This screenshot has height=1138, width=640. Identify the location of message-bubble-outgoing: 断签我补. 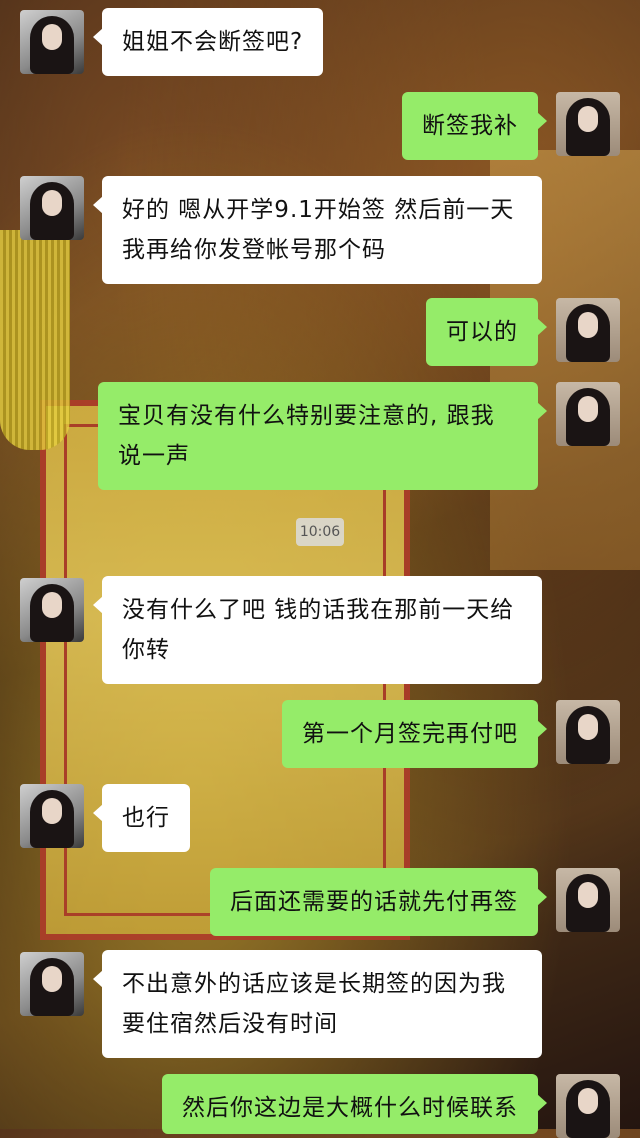
(474, 126).